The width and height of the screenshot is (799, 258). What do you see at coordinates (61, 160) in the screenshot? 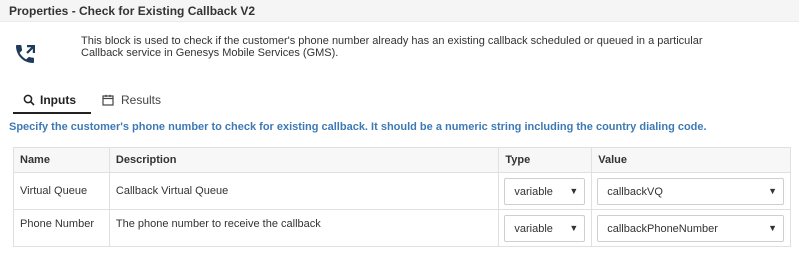
I see `column-header-name: Name` at bounding box center [61, 160].